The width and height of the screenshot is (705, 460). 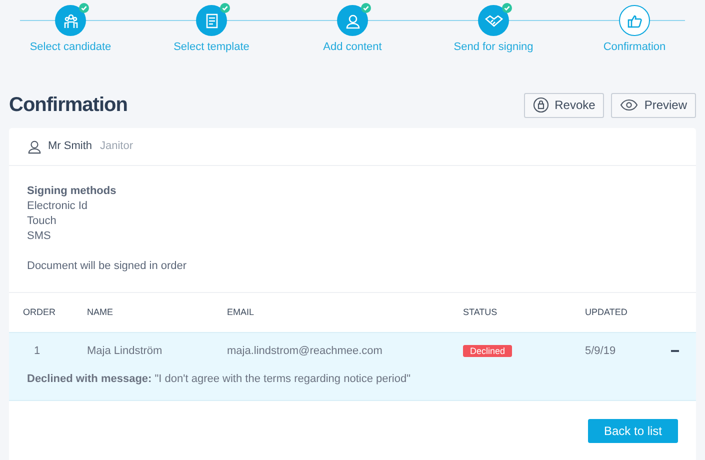 I want to click on section-heading: Signing methods, so click(x=72, y=191).